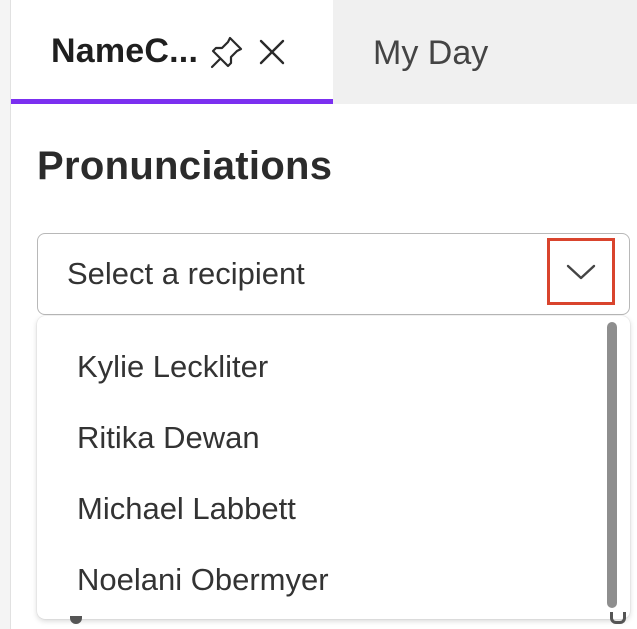 The height and width of the screenshot is (629, 637). Describe the element at coordinates (185, 166) in the screenshot. I see `page-title: Pronunciations` at that location.